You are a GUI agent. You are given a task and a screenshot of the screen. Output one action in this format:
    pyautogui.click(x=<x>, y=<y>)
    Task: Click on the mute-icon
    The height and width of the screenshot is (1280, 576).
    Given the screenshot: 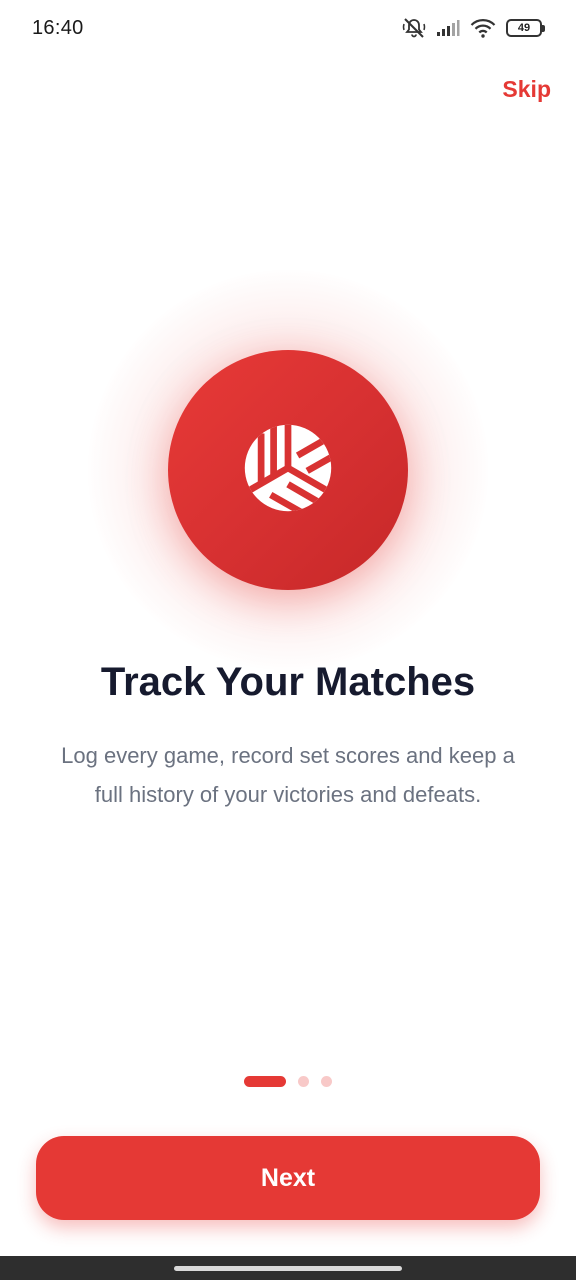 What is the action you would take?
    pyautogui.click(x=414, y=28)
    